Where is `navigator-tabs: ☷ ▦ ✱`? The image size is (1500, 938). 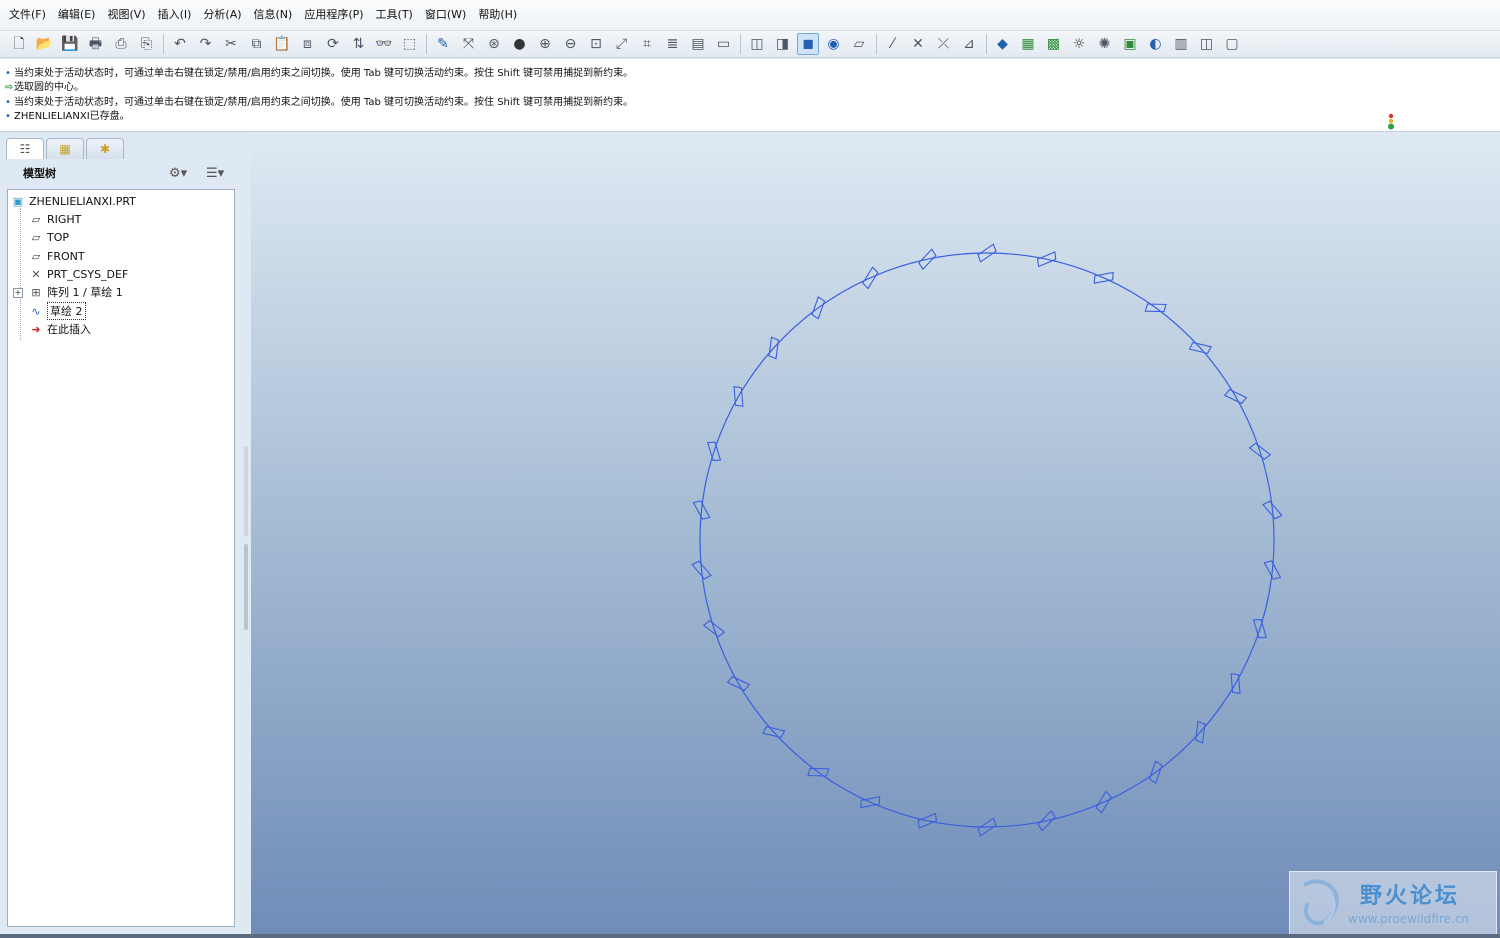 navigator-tabs: ☷ ▦ ✱ is located at coordinates (66, 149).